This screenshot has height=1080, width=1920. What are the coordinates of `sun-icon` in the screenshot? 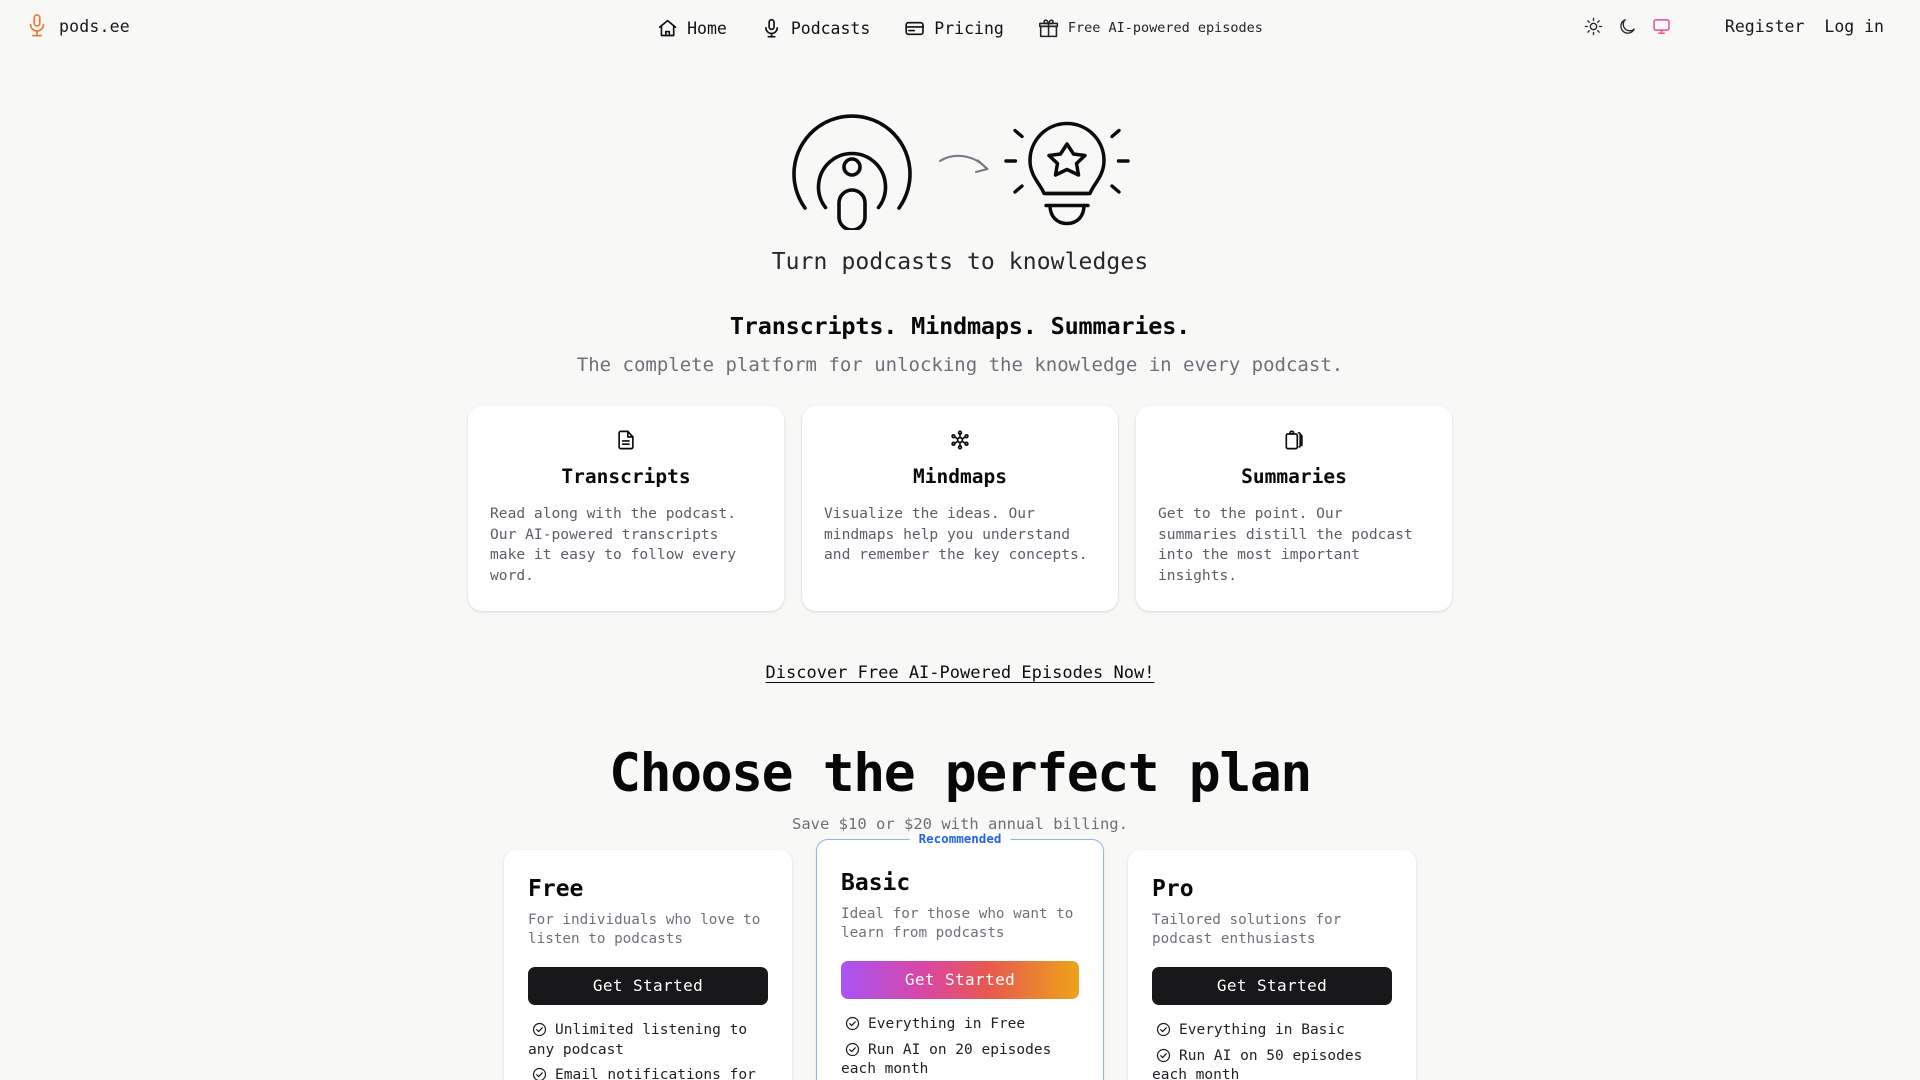 It's located at (1593, 26).